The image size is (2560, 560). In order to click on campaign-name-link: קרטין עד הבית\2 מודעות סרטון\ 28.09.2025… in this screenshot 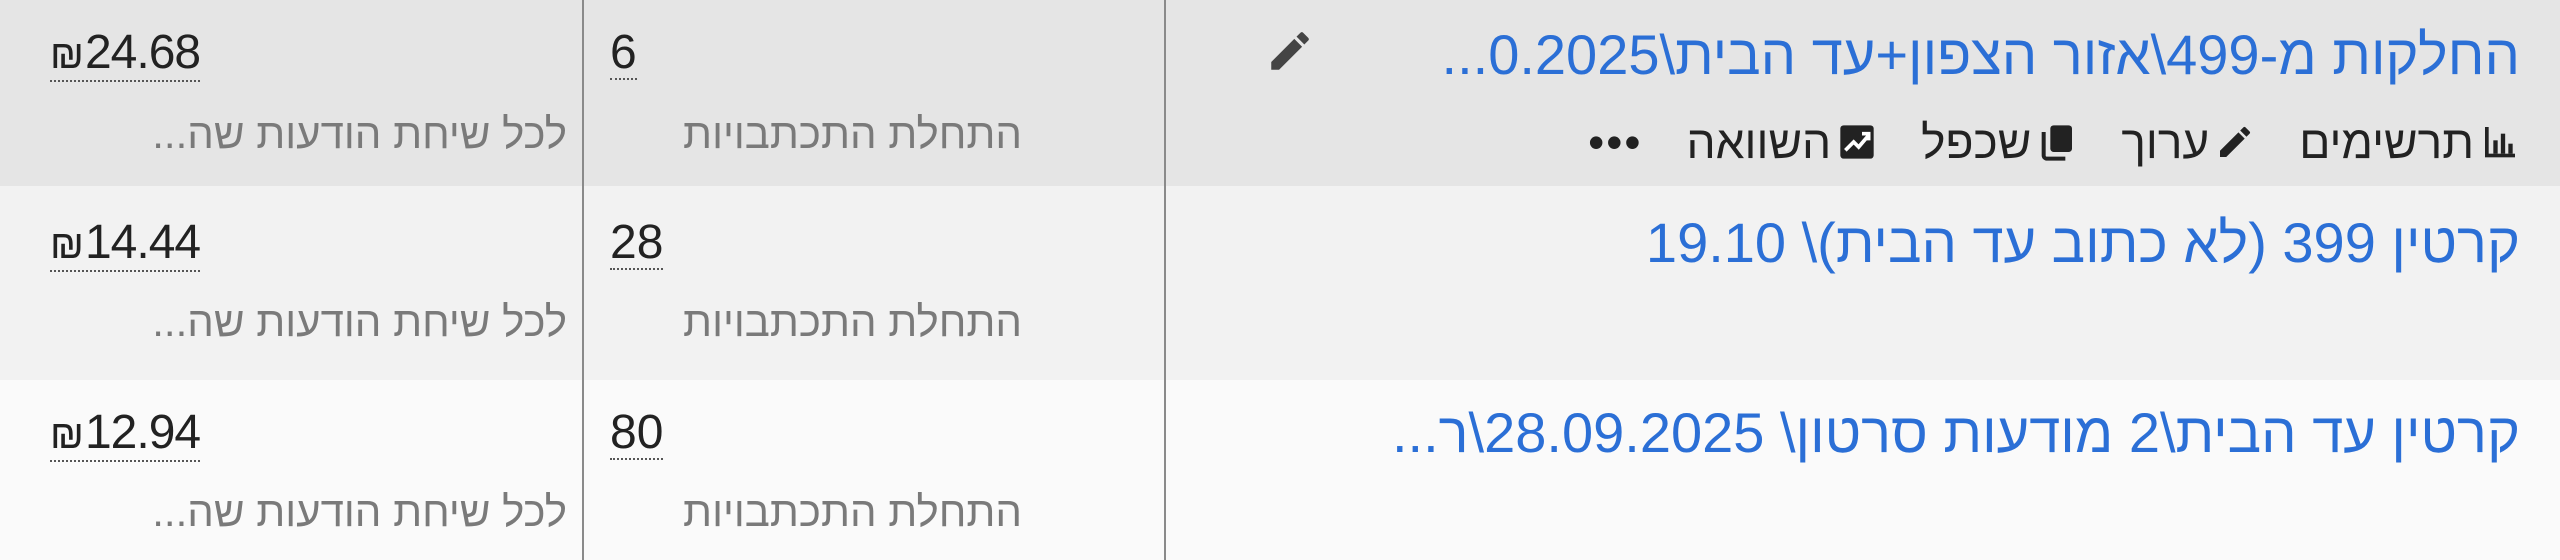, I will do `click(1956, 432)`.